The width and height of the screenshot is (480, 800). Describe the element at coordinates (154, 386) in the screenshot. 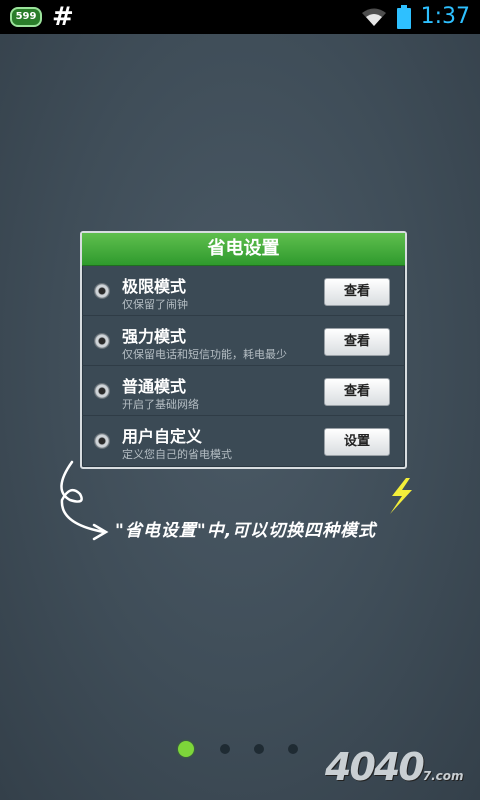

I see `mode-title: 普通模式` at that location.